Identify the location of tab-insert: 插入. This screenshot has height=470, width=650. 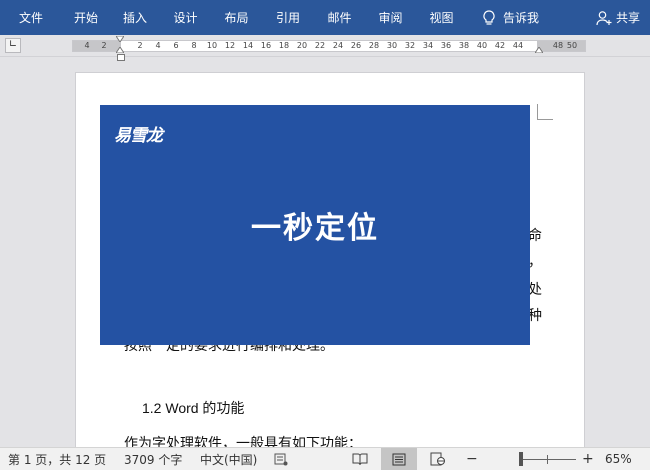
(135, 17).